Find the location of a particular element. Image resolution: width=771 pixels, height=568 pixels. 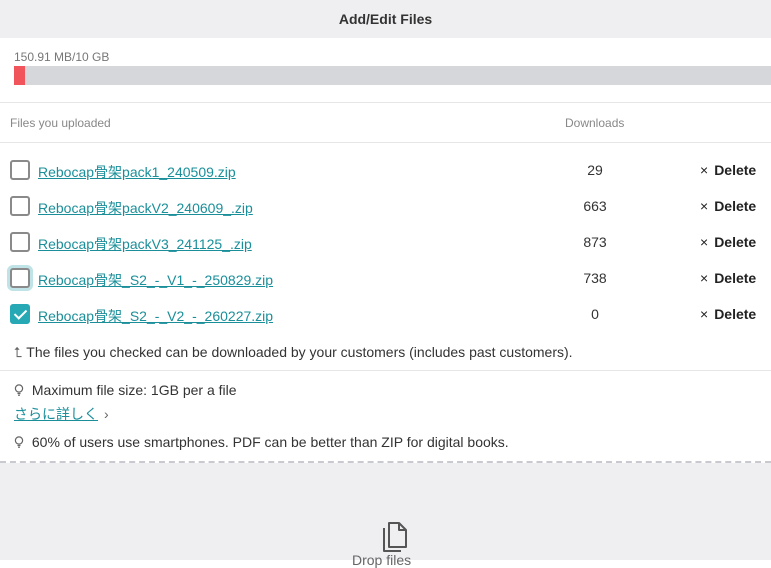

learn-more-label: さらに詳しく is located at coordinates (56, 414).